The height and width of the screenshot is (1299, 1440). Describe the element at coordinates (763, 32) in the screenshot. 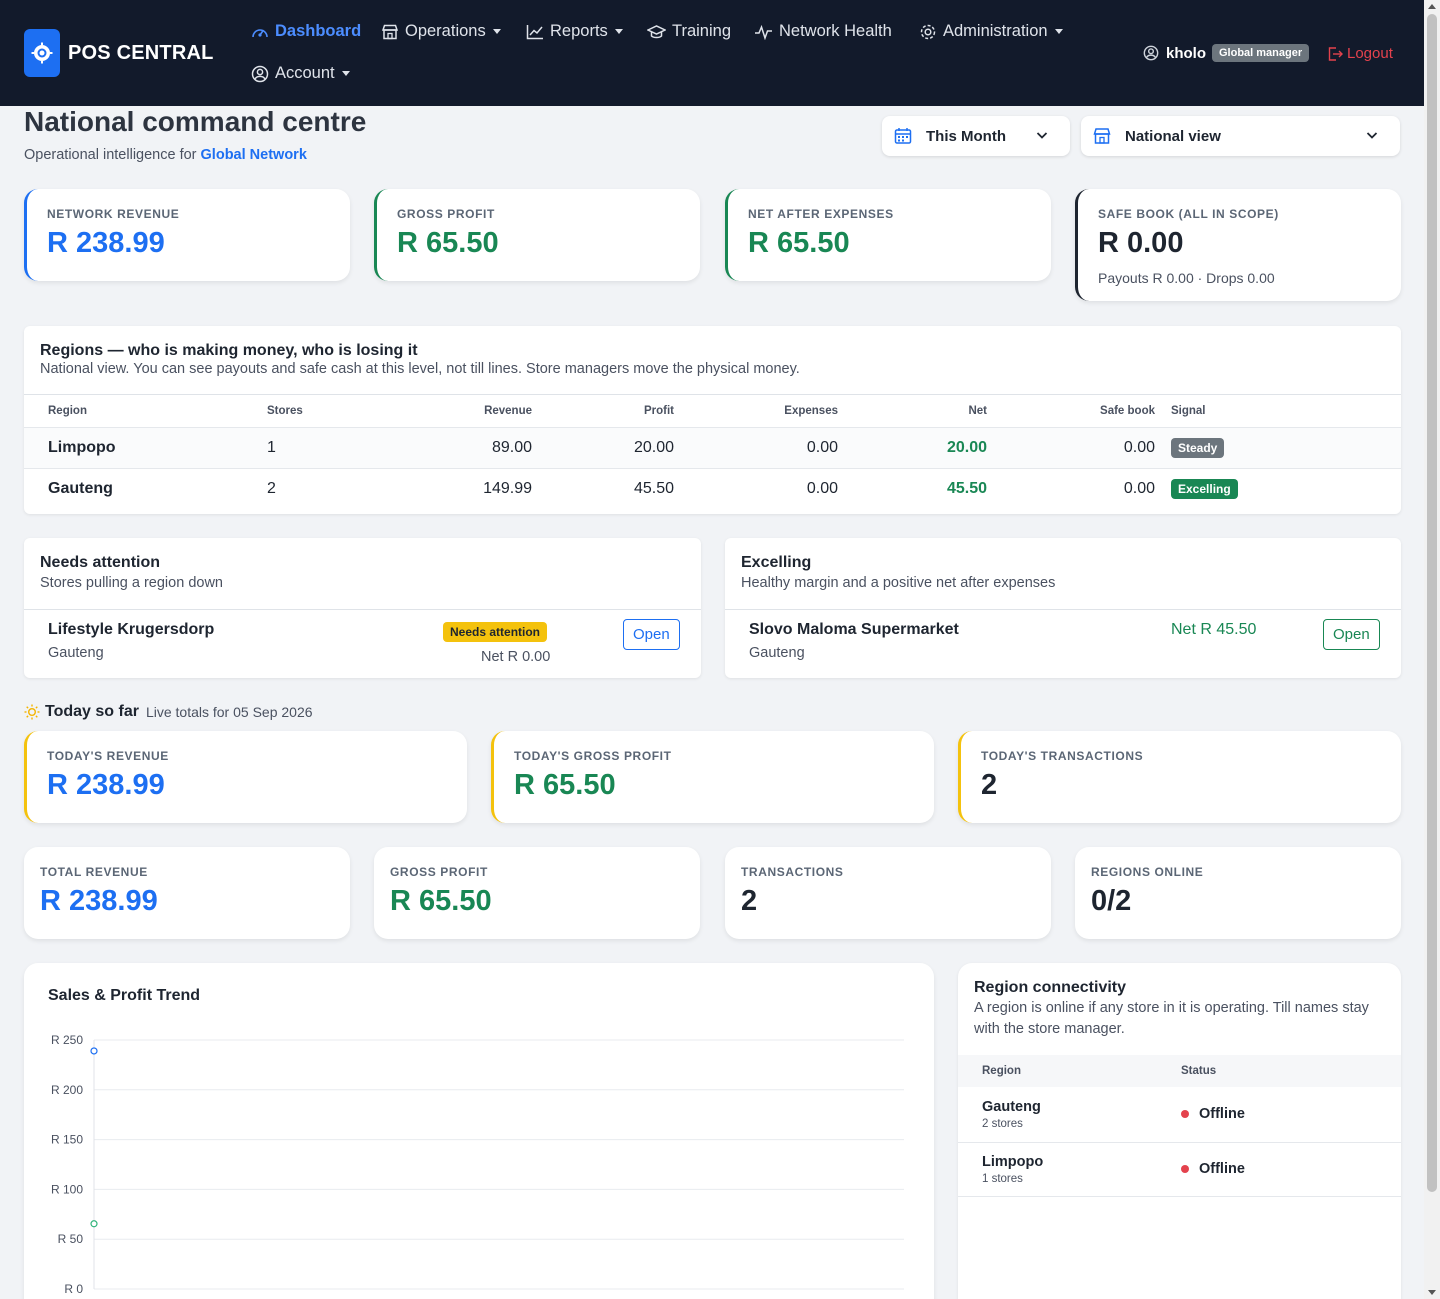

I see `pulse-icon` at that location.